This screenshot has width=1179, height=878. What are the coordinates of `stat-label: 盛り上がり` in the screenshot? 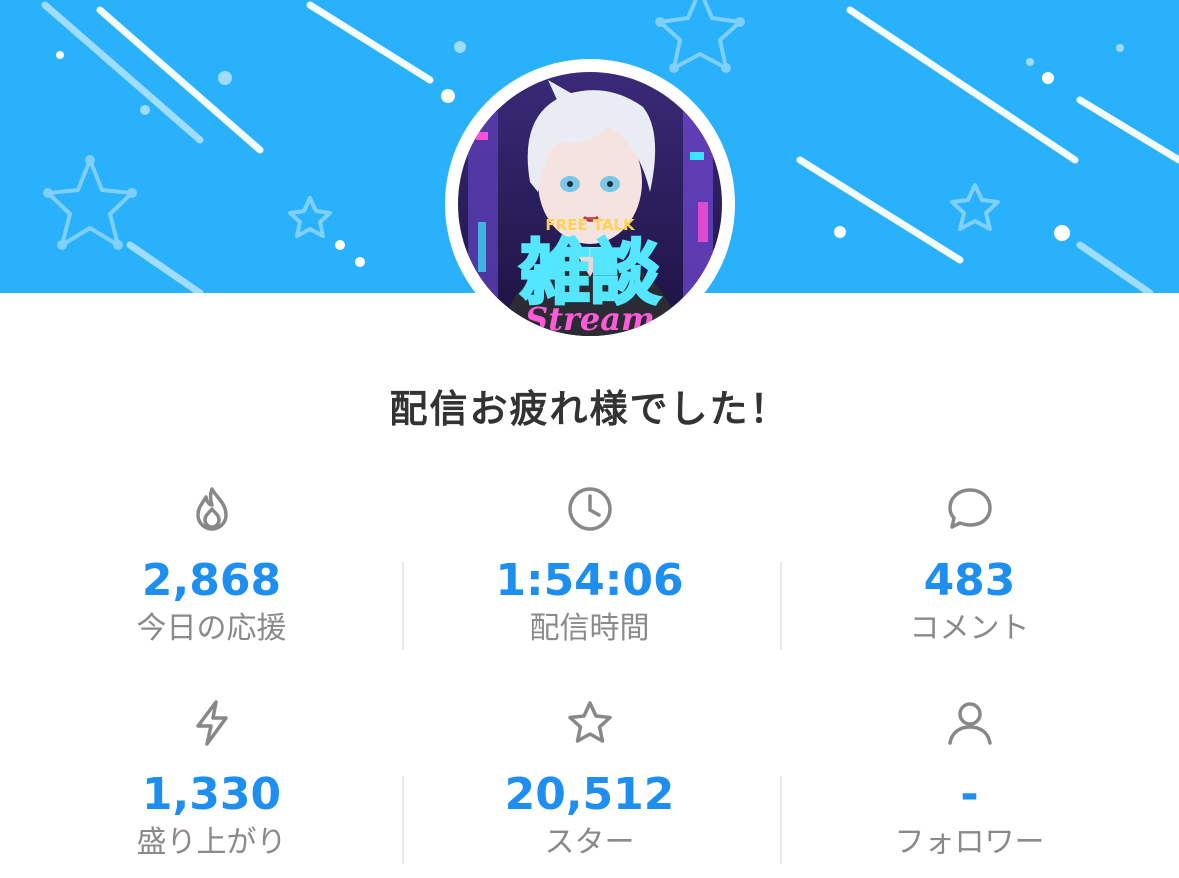 It's located at (211, 842).